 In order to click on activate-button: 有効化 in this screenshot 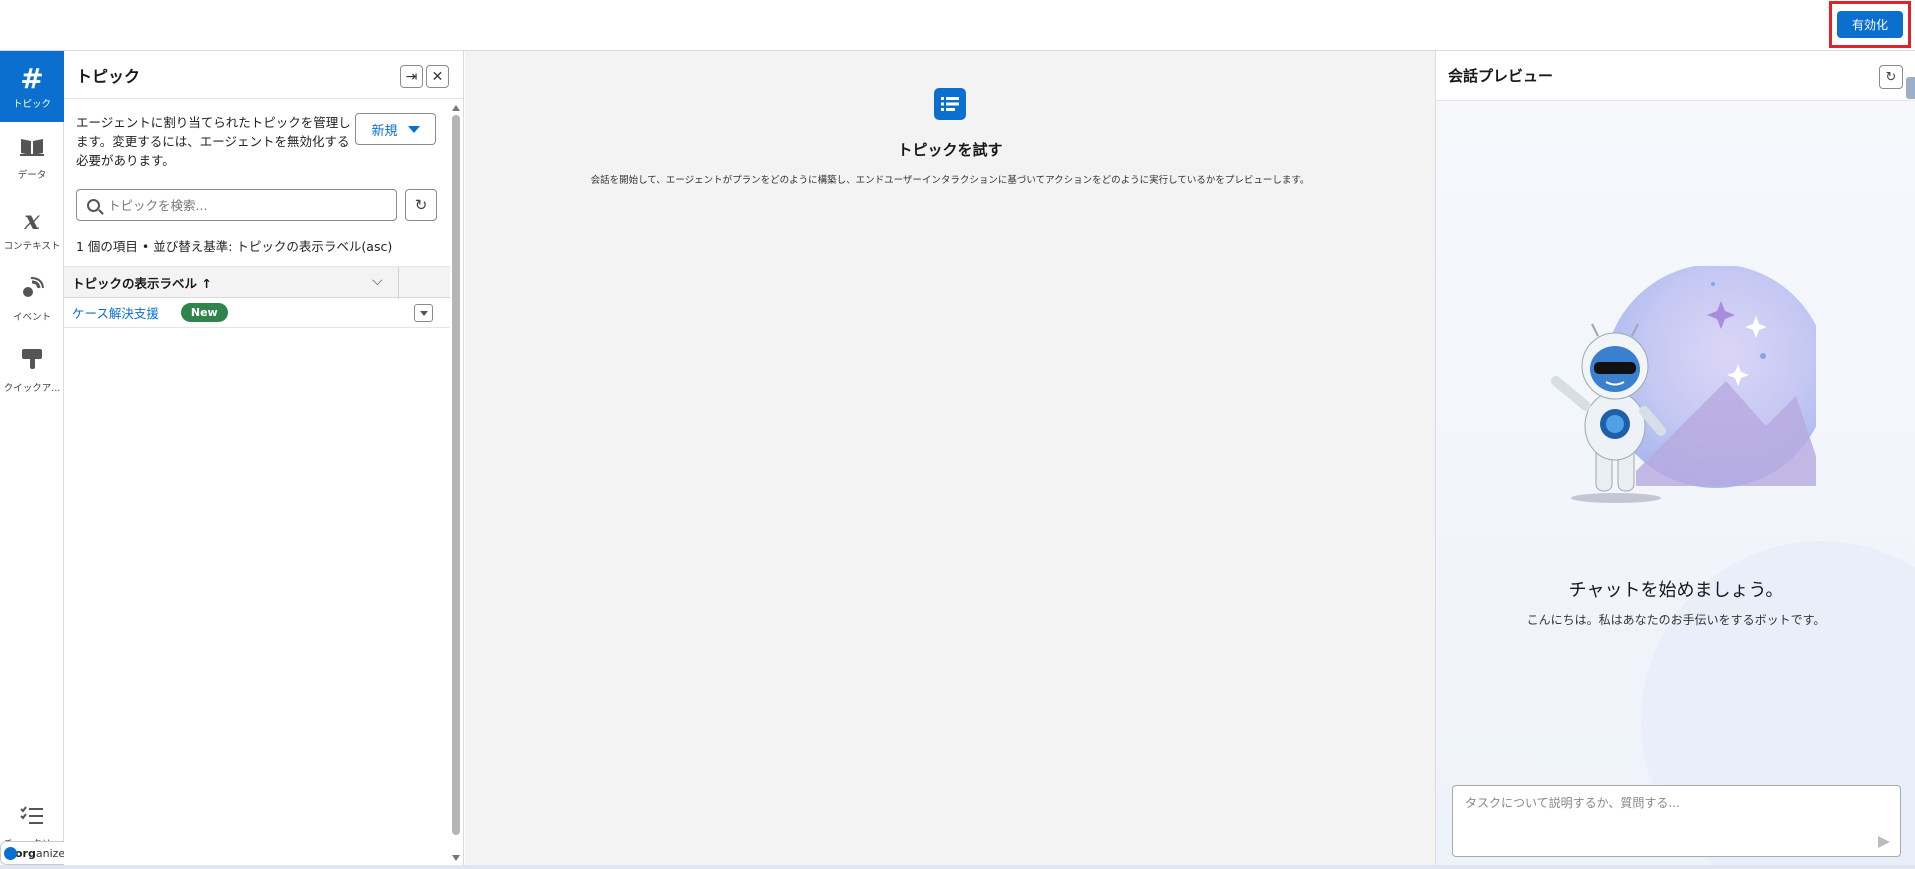, I will do `click(1870, 24)`.